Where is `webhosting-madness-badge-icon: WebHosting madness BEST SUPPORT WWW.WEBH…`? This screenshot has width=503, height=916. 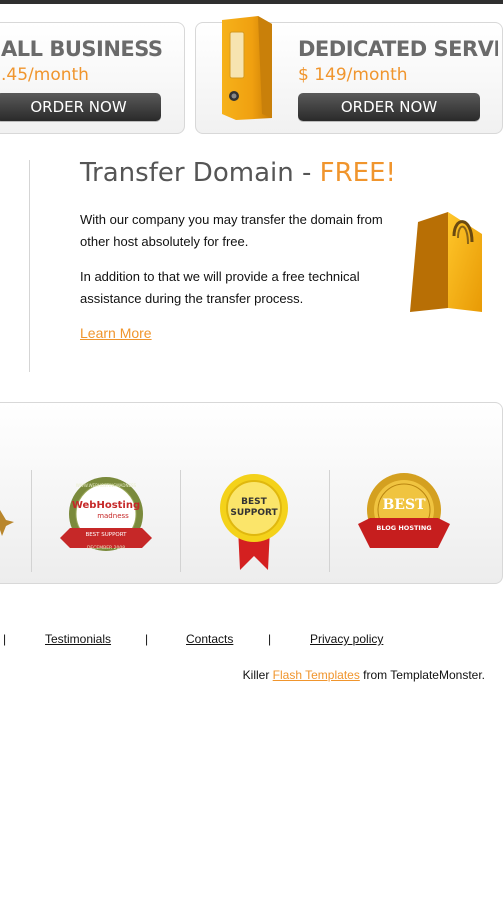
webhosting-madness-badge-icon: WebHosting madness BEST SUPPORT WWW.WEBH… is located at coordinates (106, 514).